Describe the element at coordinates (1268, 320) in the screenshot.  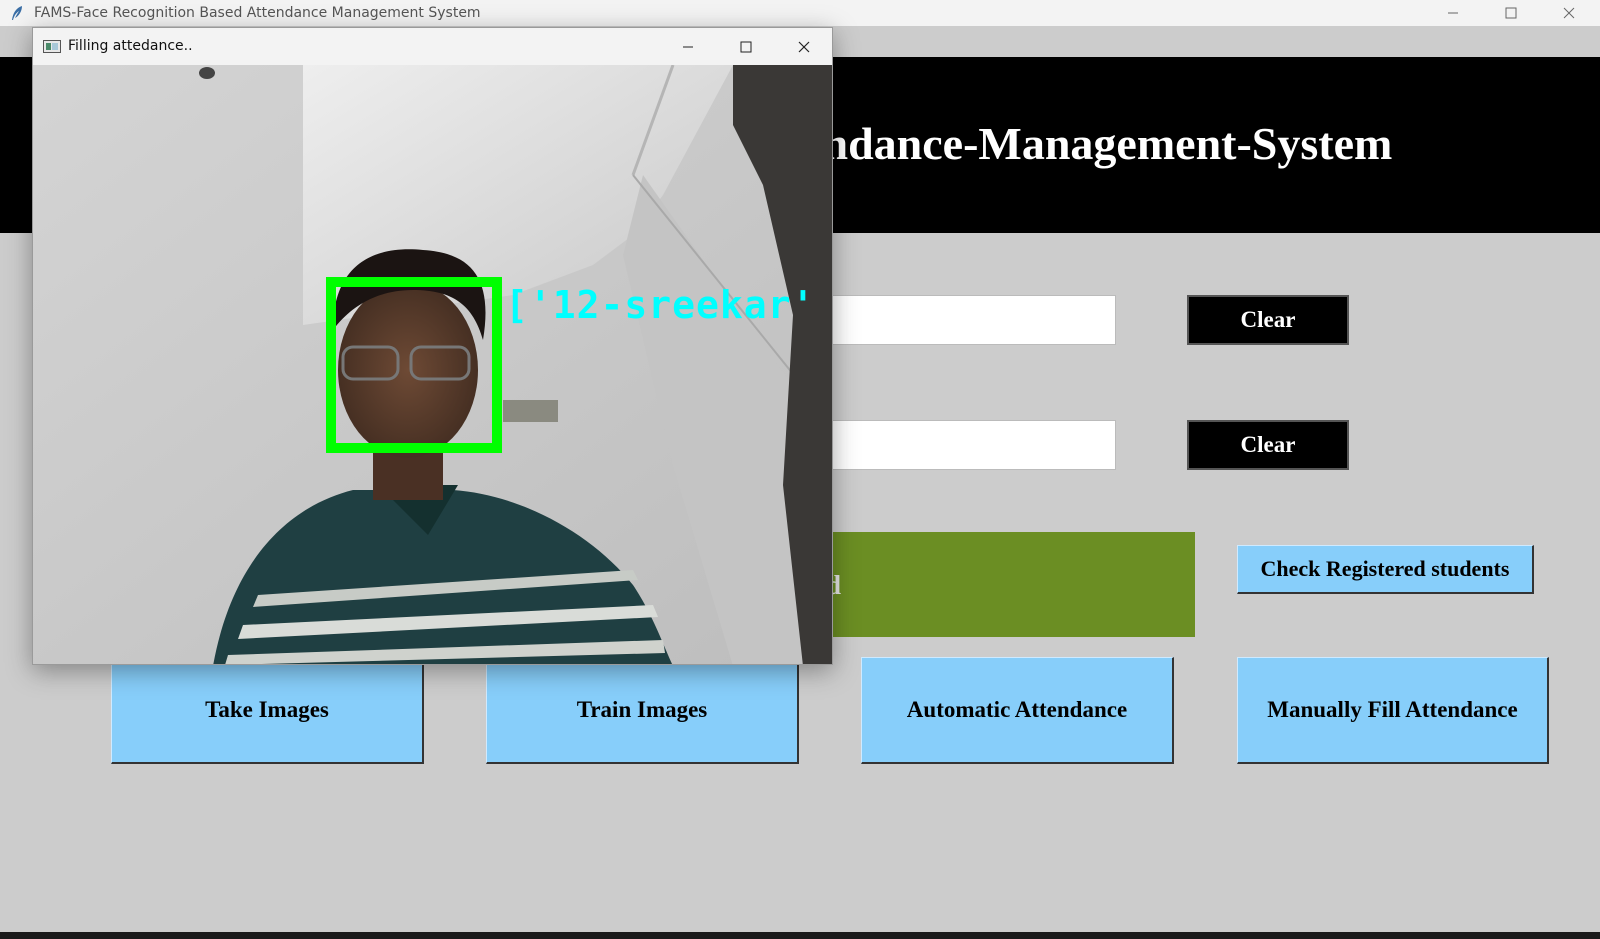
I see `clear-enrollment-button: Clear` at that location.